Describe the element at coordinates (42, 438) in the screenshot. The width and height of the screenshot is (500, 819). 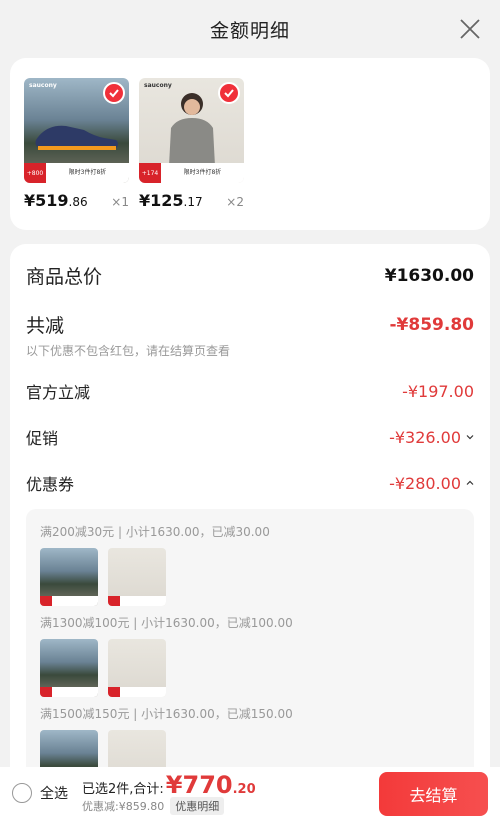
I see `promotion-label: 促销` at that location.